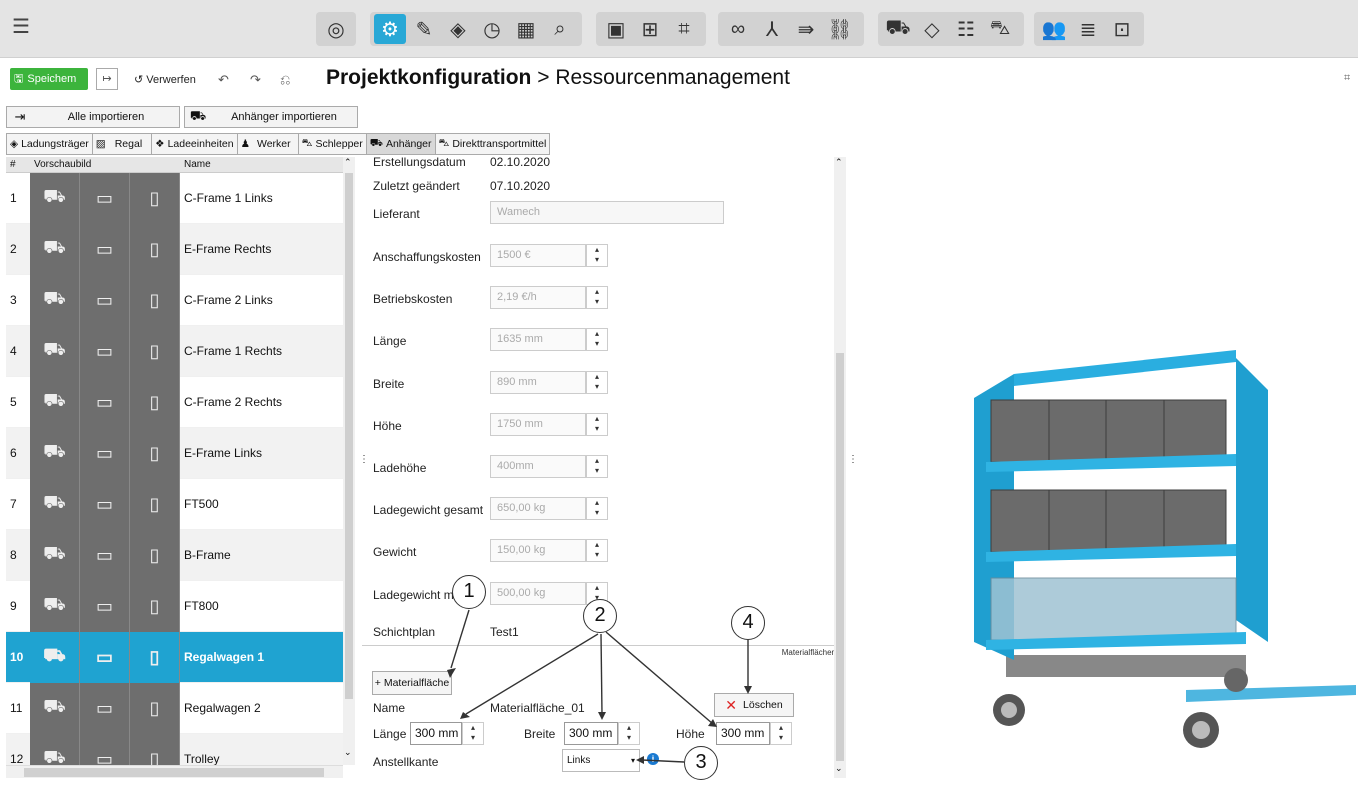  What do you see at coordinates (748, 623) in the screenshot?
I see `callout-4: 4` at bounding box center [748, 623].